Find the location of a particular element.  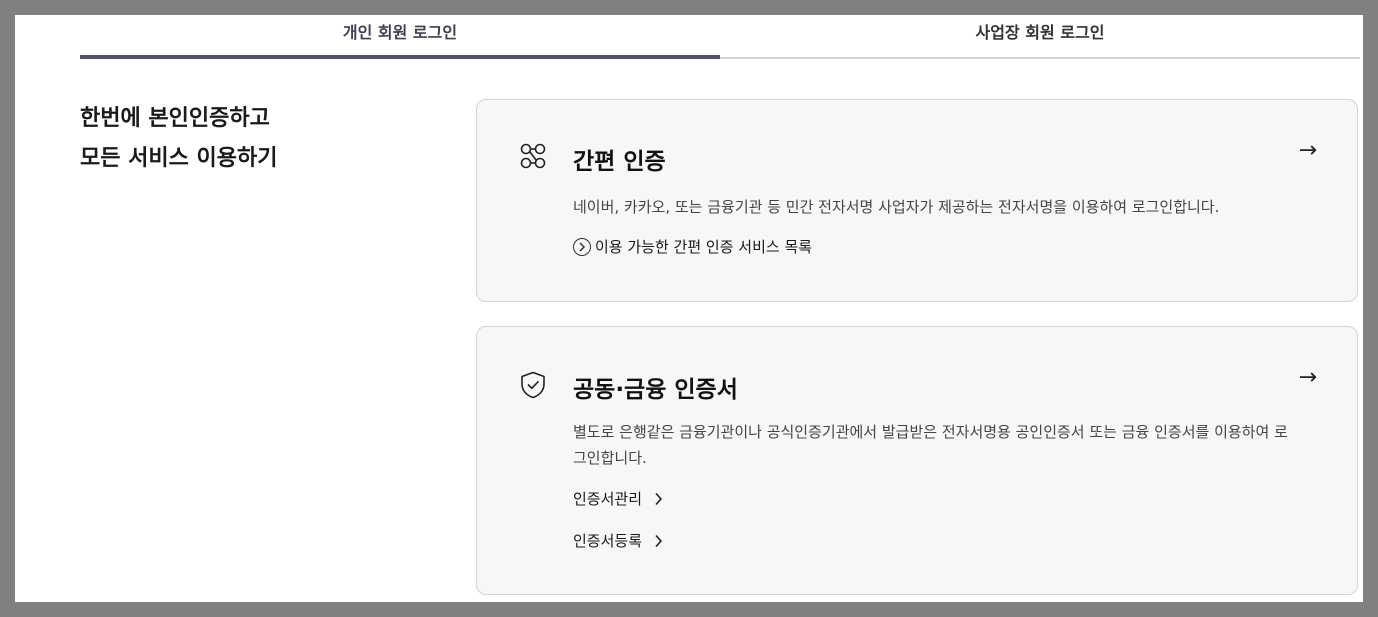

simple-auth-service-list-link: 이용 가능한 간편 인증 서비스 목록 is located at coordinates (692, 246).